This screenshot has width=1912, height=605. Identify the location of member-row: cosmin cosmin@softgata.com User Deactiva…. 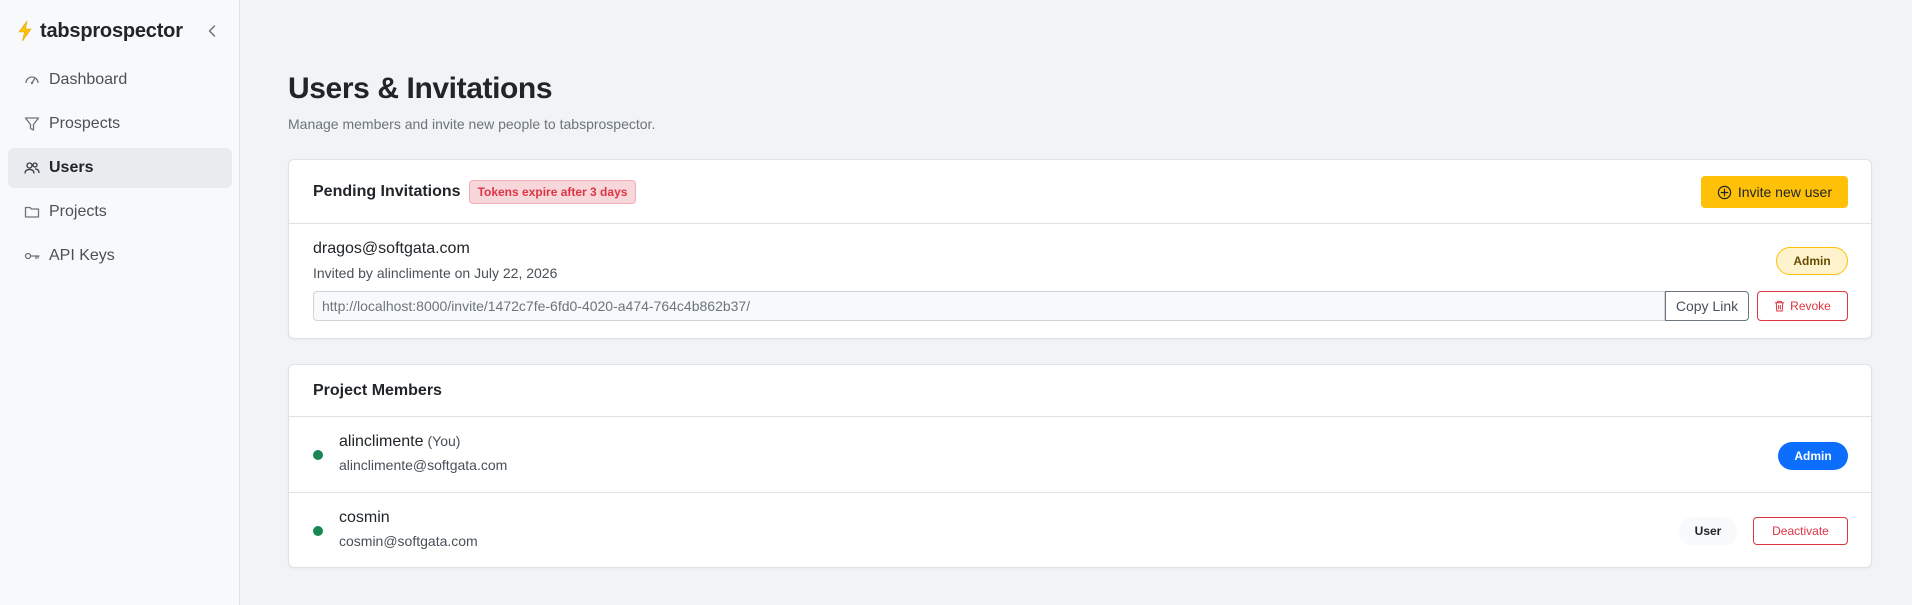
(1080, 531).